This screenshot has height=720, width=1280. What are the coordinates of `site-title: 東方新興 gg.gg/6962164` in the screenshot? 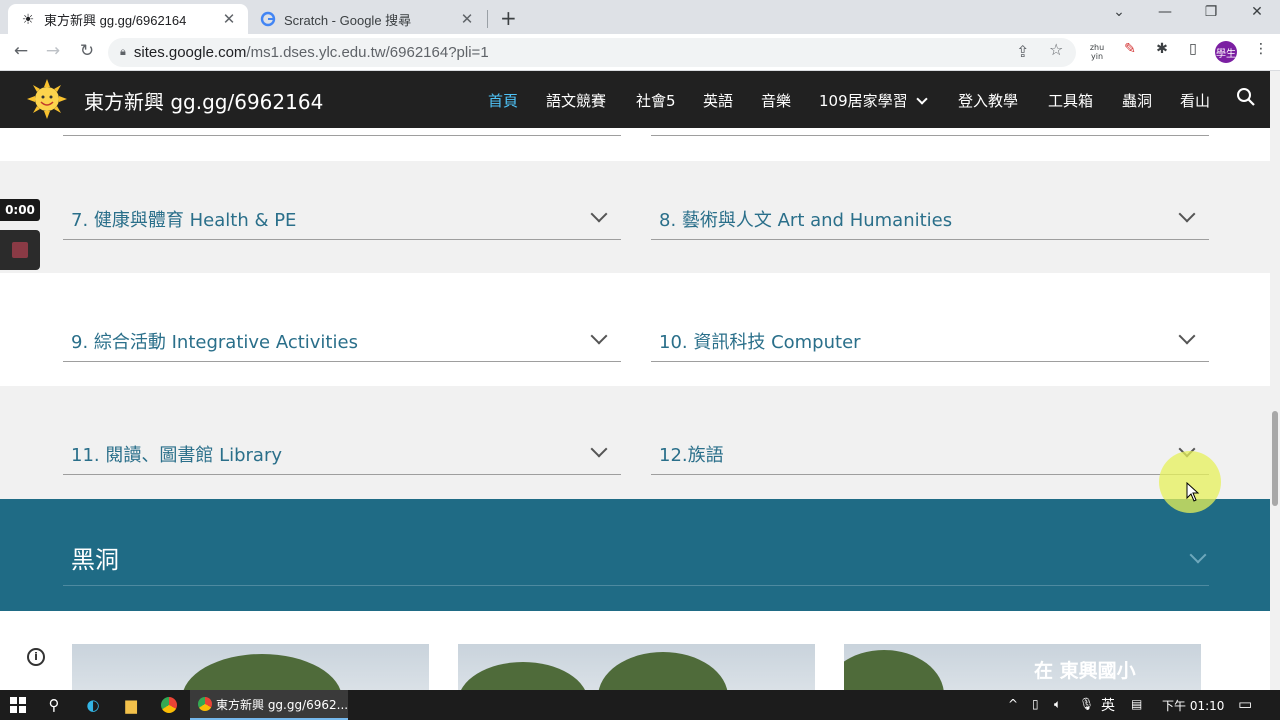 It's located at (203, 100).